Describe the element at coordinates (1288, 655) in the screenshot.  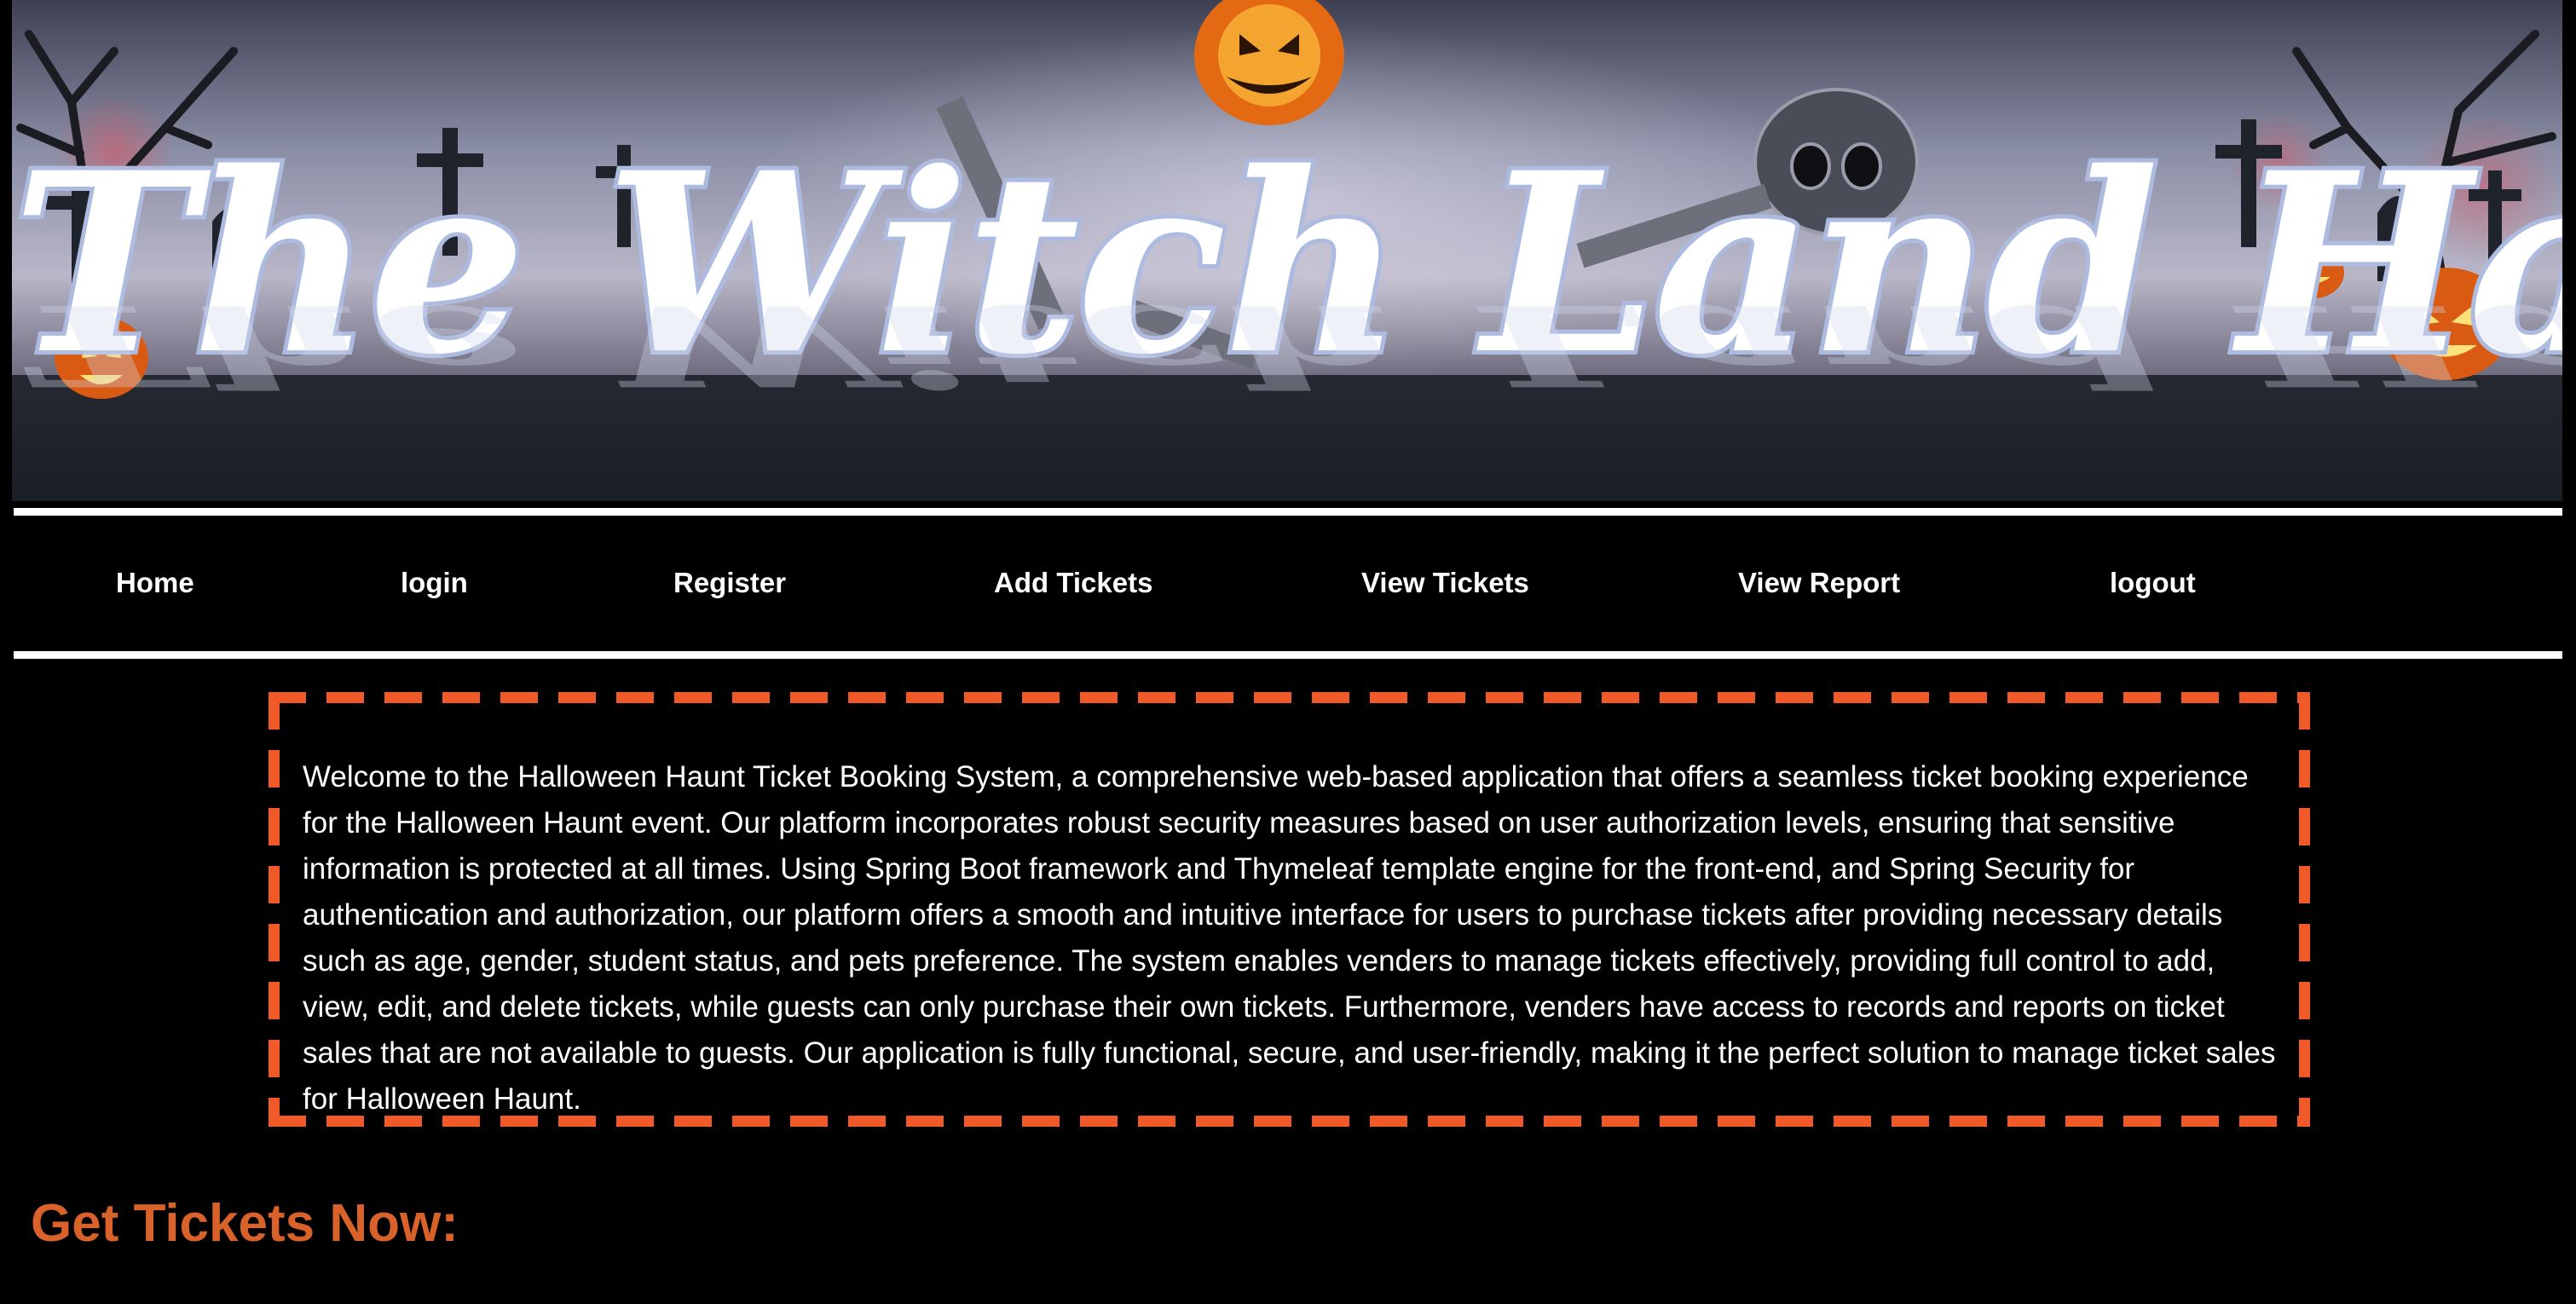
I see `nav-divider-bottom` at that location.